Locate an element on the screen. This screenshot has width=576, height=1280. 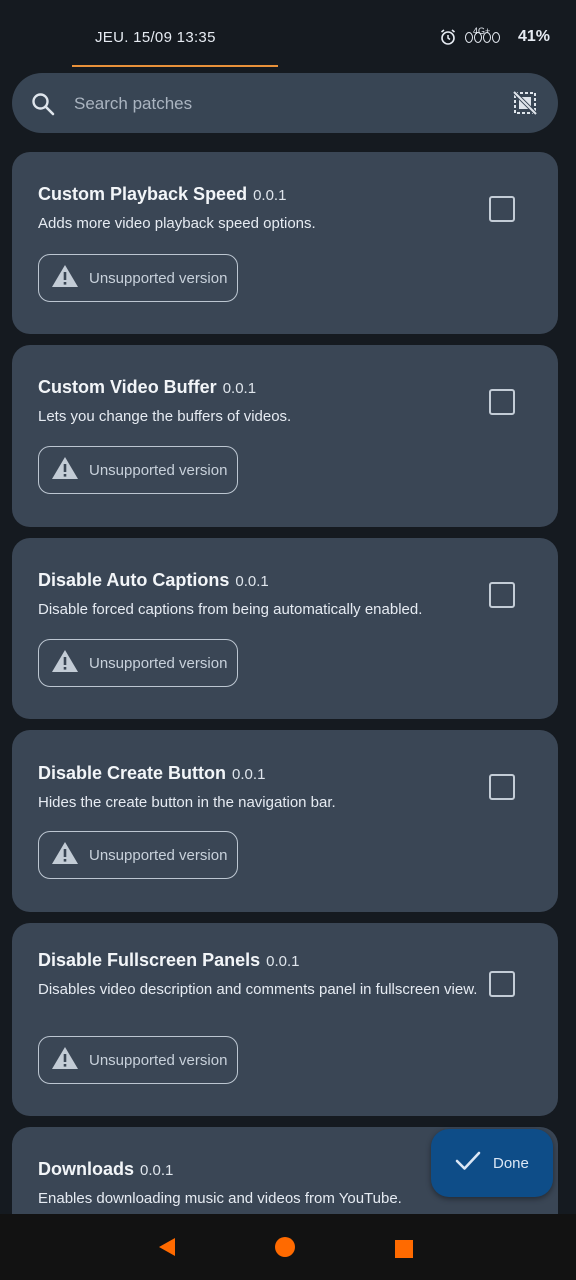
network-indicator: 4G+ is located at coordinates (482, 34).